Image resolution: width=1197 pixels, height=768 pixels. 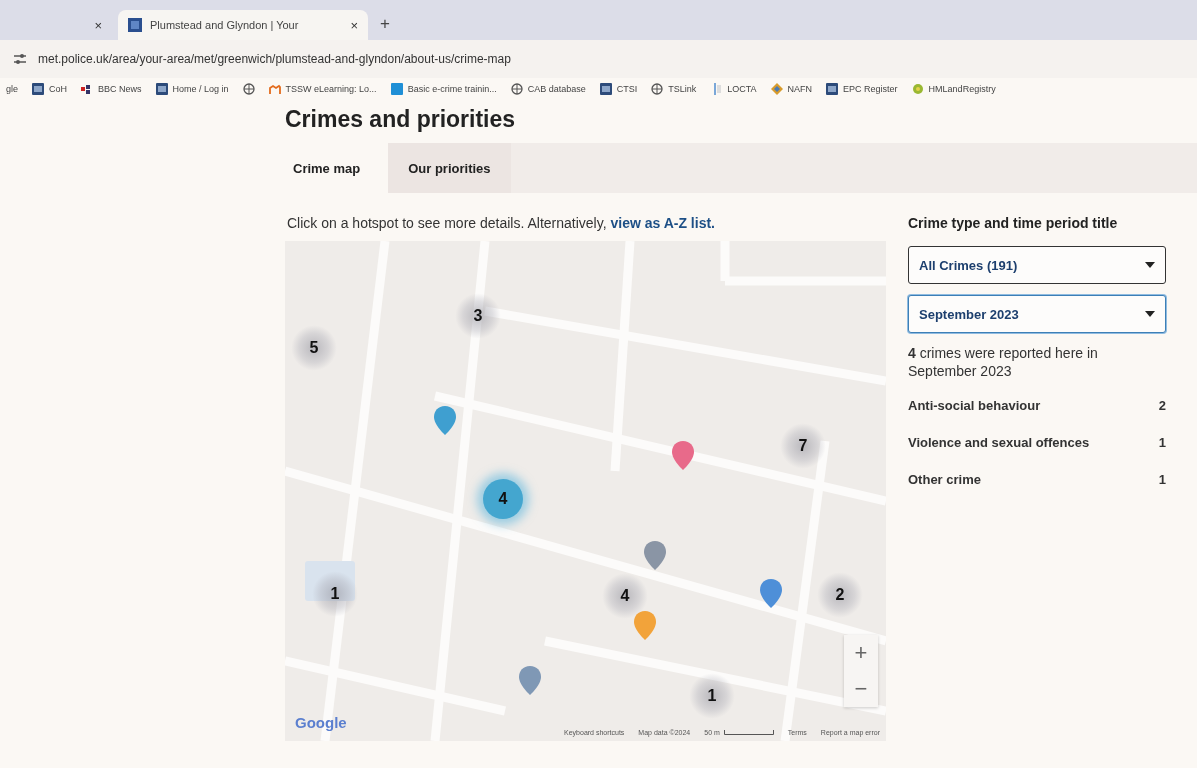 What do you see at coordinates (337, 168) in the screenshot?
I see `section-tab: Crime map` at bounding box center [337, 168].